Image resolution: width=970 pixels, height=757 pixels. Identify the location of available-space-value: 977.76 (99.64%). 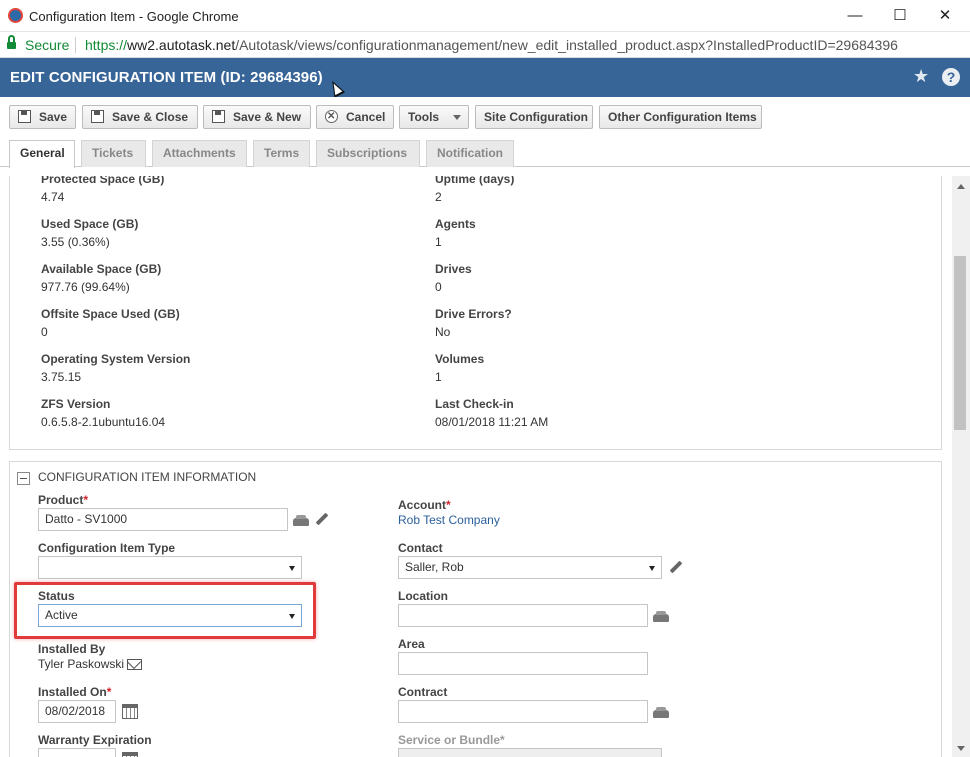
(85, 287).